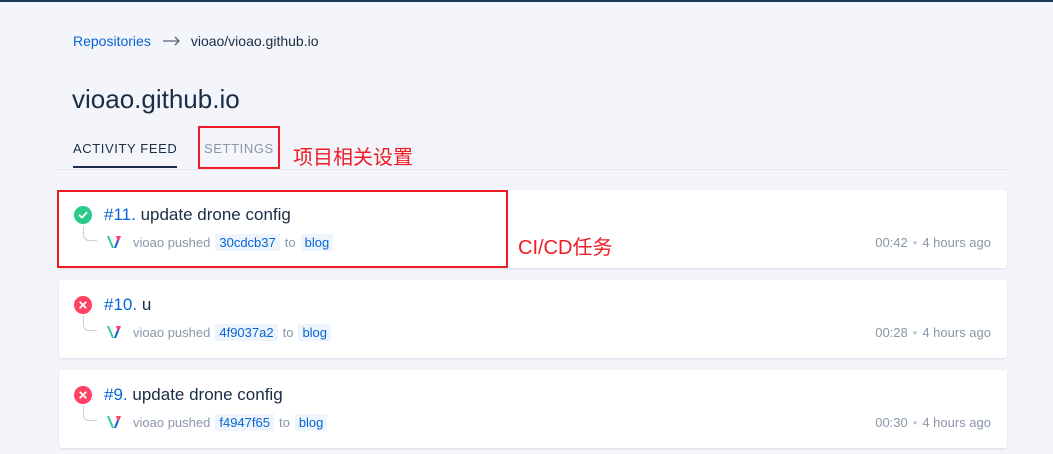  Describe the element at coordinates (254, 41) in the screenshot. I see `breadcrumb-current: vioao/vioao.github.io` at that location.